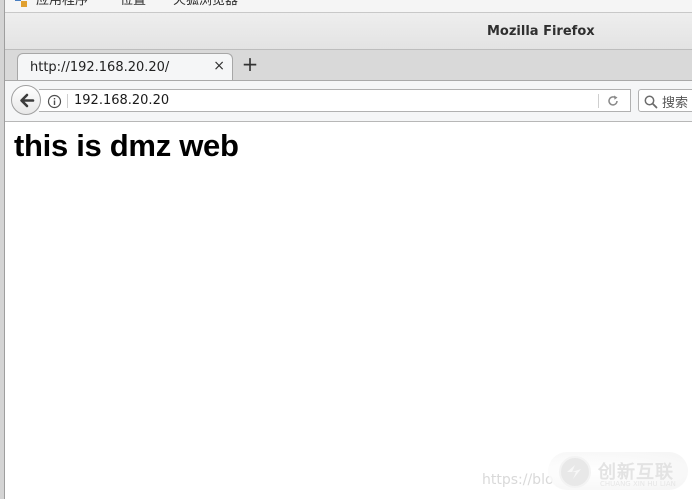 Image resolution: width=692 pixels, height=499 pixels. What do you see at coordinates (335, 100) in the screenshot?
I see `url-bar: 192.168.20.20` at bounding box center [335, 100].